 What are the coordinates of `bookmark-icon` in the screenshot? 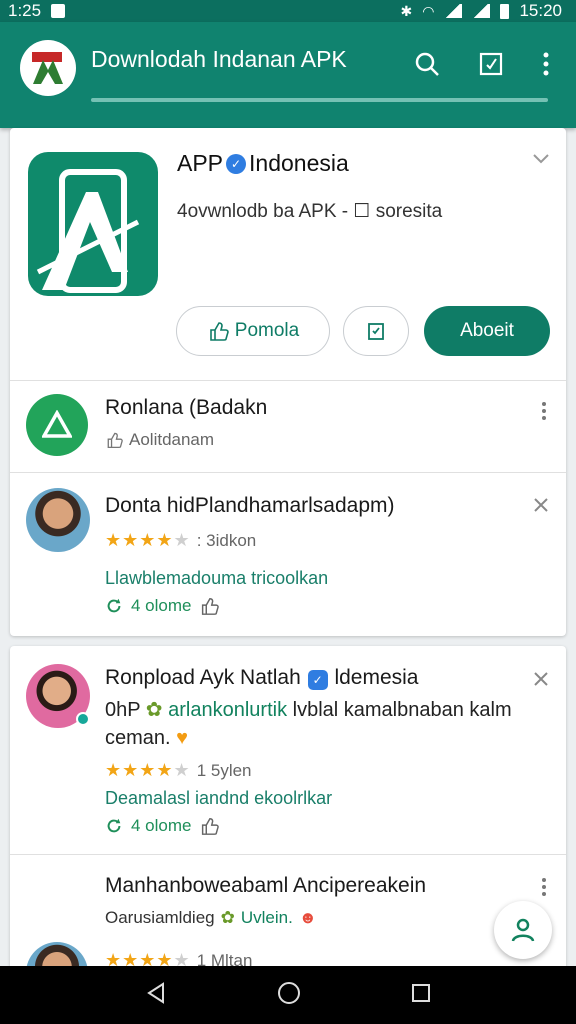 It's located at (376, 331).